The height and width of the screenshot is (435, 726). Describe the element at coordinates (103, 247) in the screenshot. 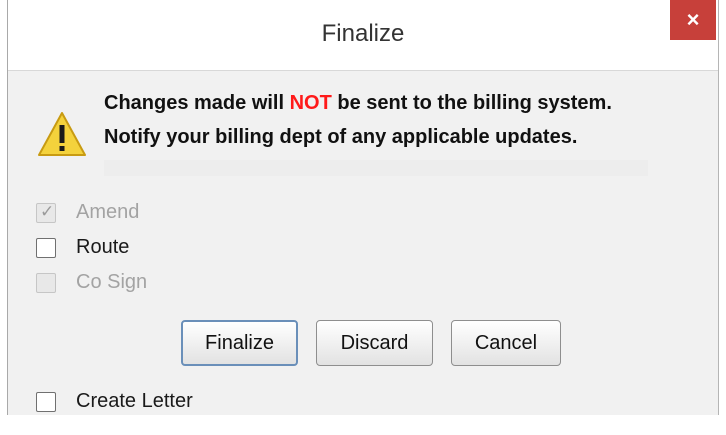

I see `route-label: Route` at that location.